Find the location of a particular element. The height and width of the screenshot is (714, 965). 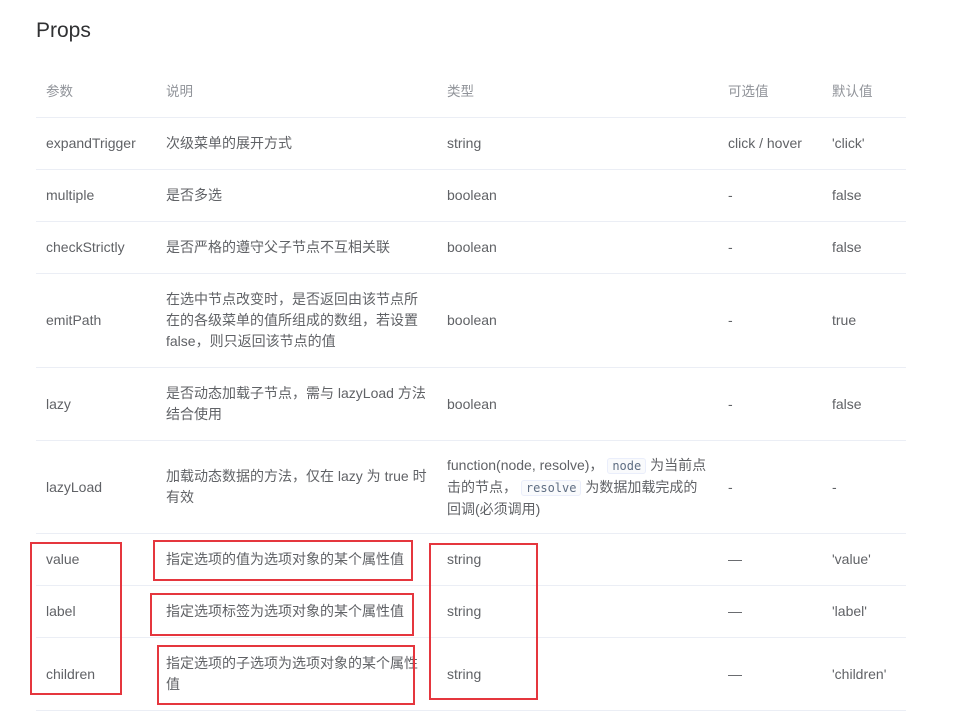

header-description: 说明 is located at coordinates (296, 91).